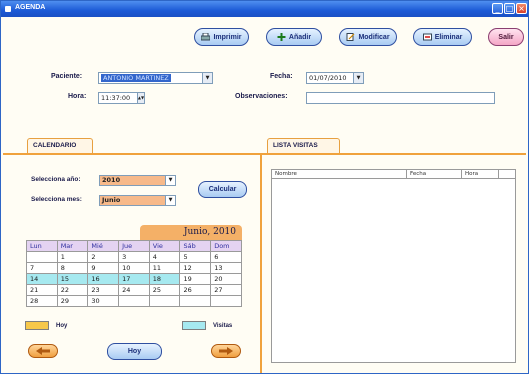 The image size is (529, 374). What do you see at coordinates (195, 257) in the screenshot?
I see `calendar-day-cell: 5` at bounding box center [195, 257].